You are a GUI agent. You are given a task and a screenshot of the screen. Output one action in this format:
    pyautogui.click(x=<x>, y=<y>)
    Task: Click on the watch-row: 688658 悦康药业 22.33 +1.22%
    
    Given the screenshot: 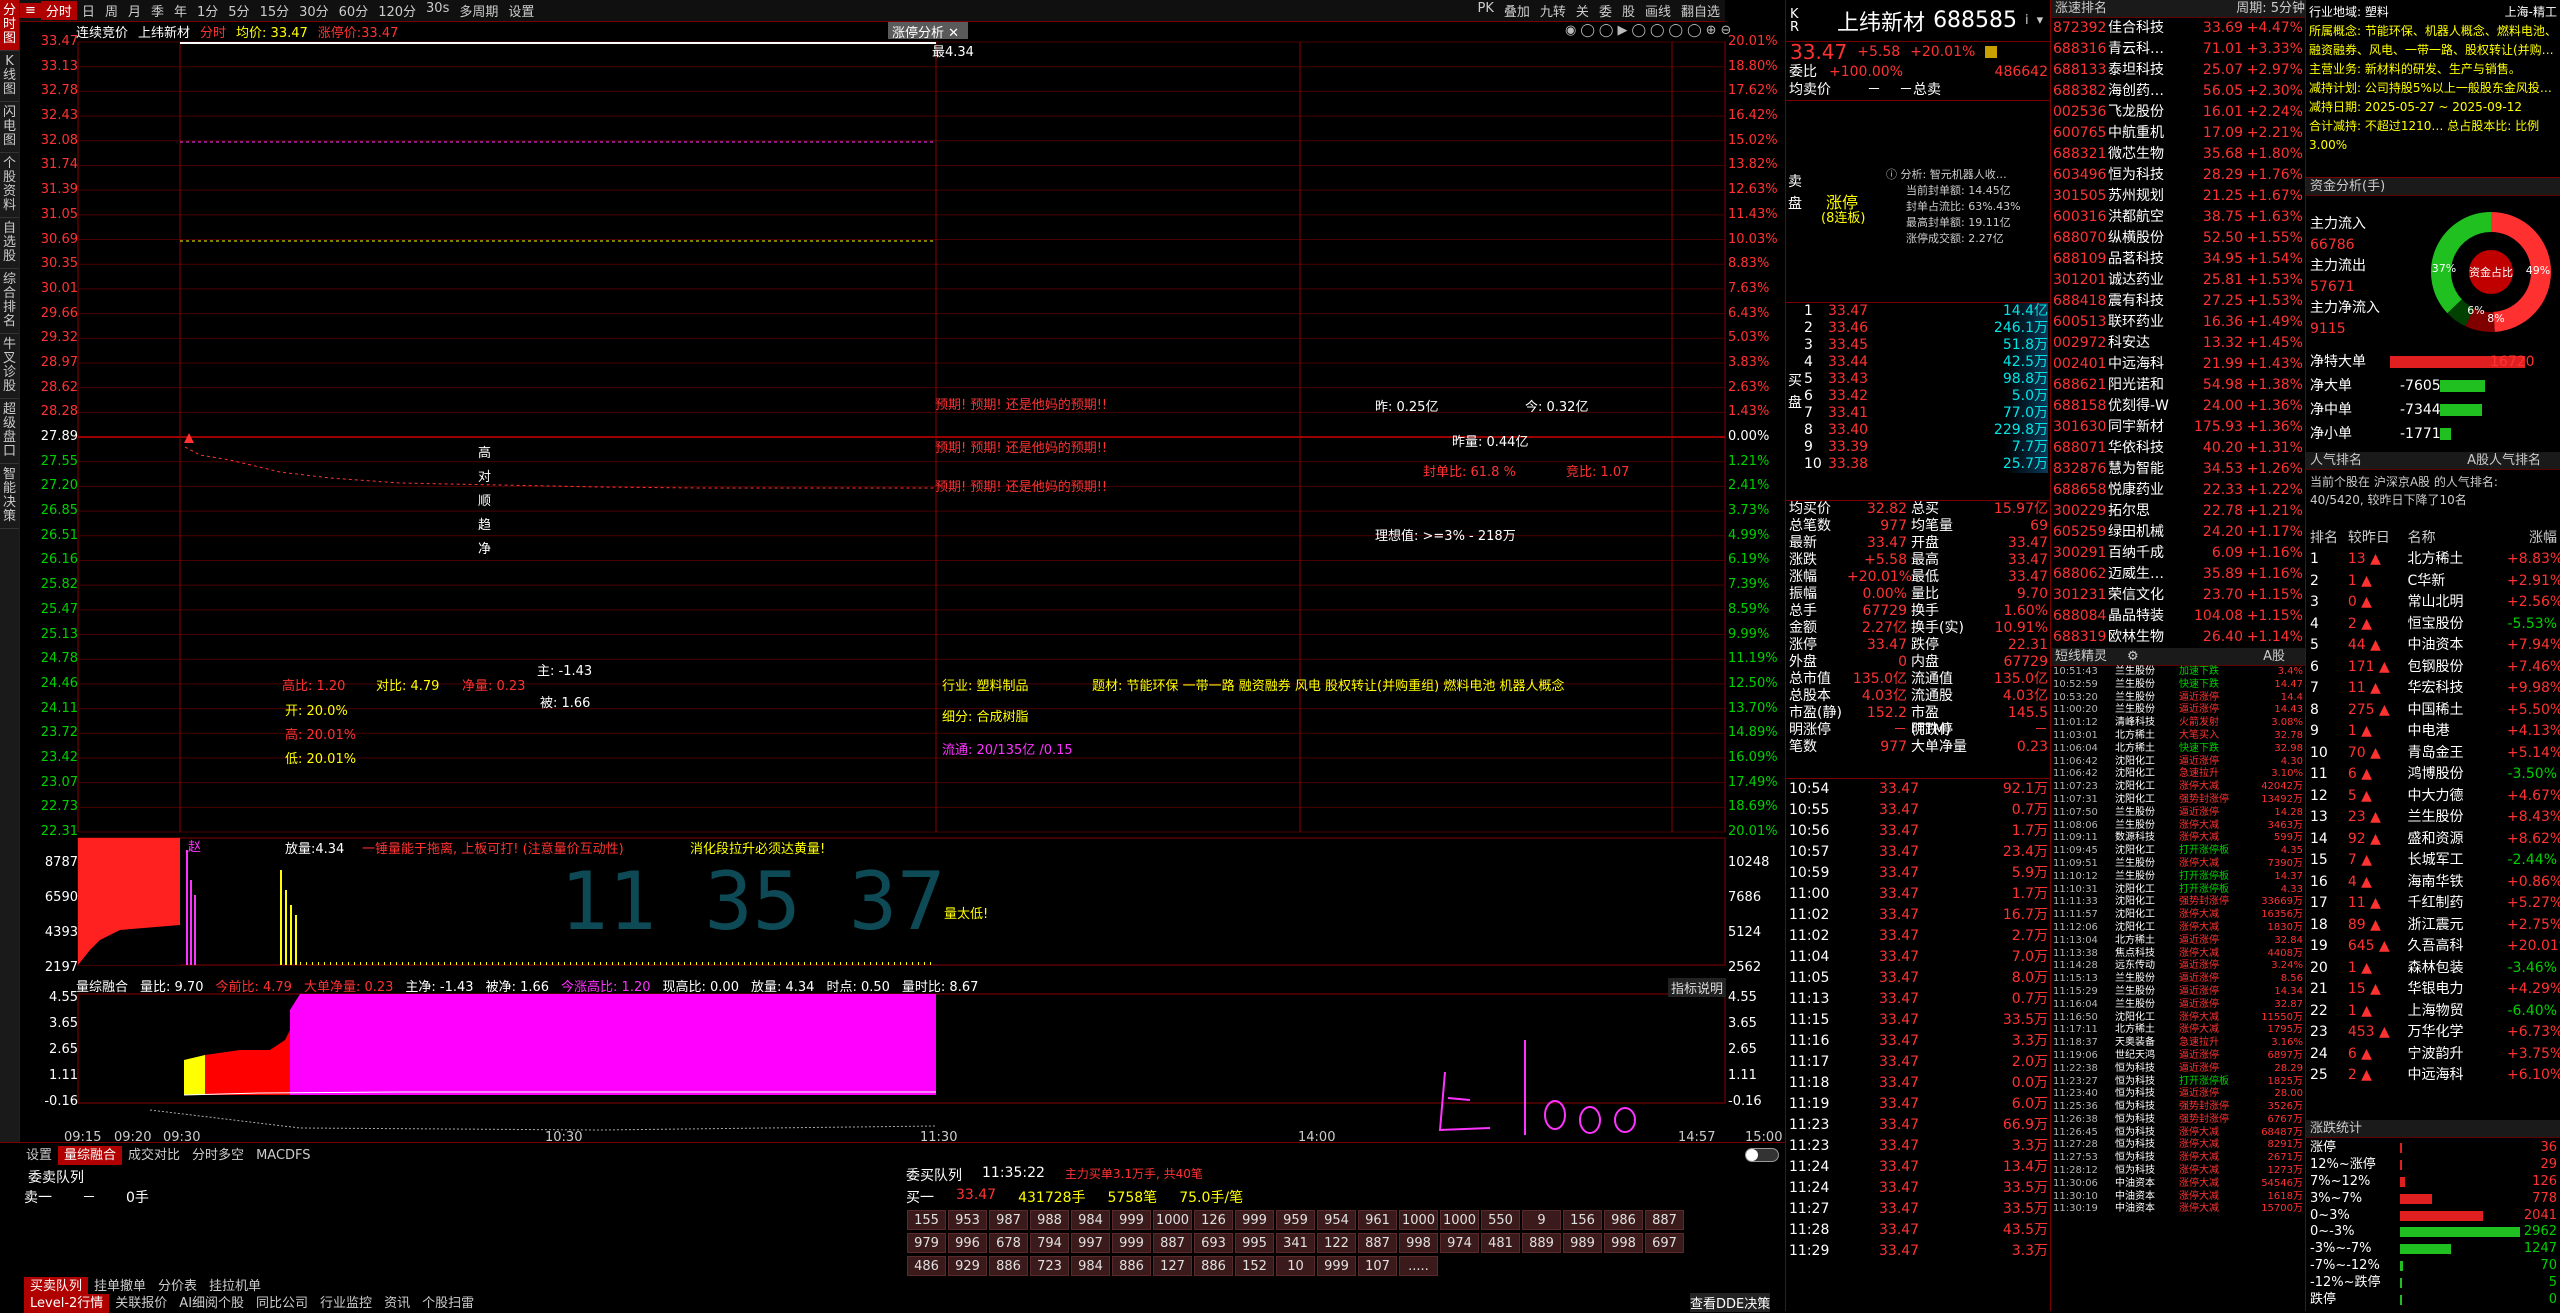 What is the action you would take?
    pyautogui.click(x=2178, y=490)
    